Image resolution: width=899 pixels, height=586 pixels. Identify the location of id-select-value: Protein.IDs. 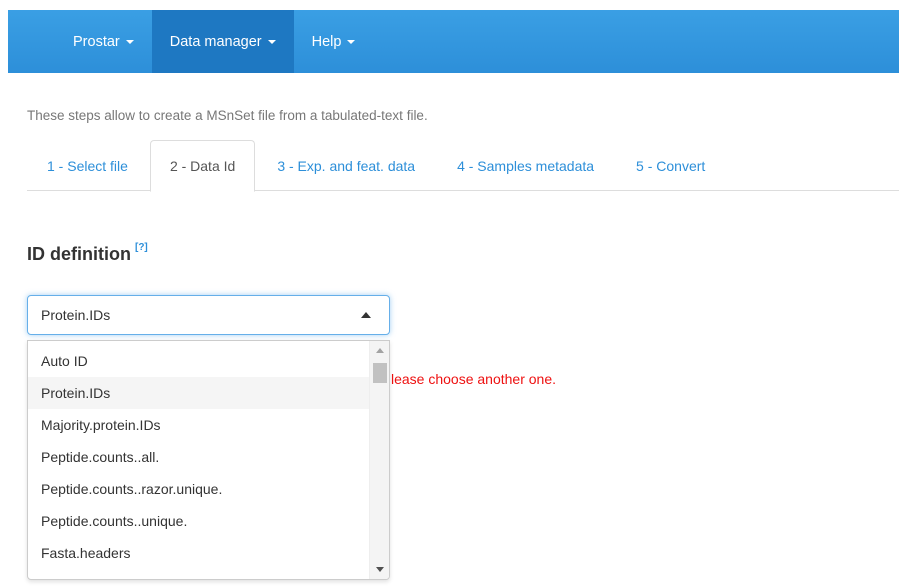
(76, 315).